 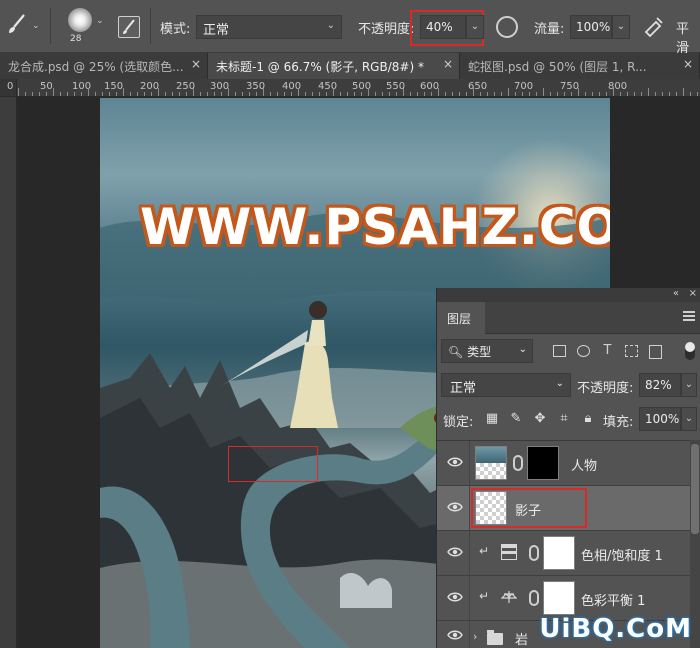 What do you see at coordinates (540, 419) in the screenshot?
I see `lock-position-icon: ✥` at bounding box center [540, 419].